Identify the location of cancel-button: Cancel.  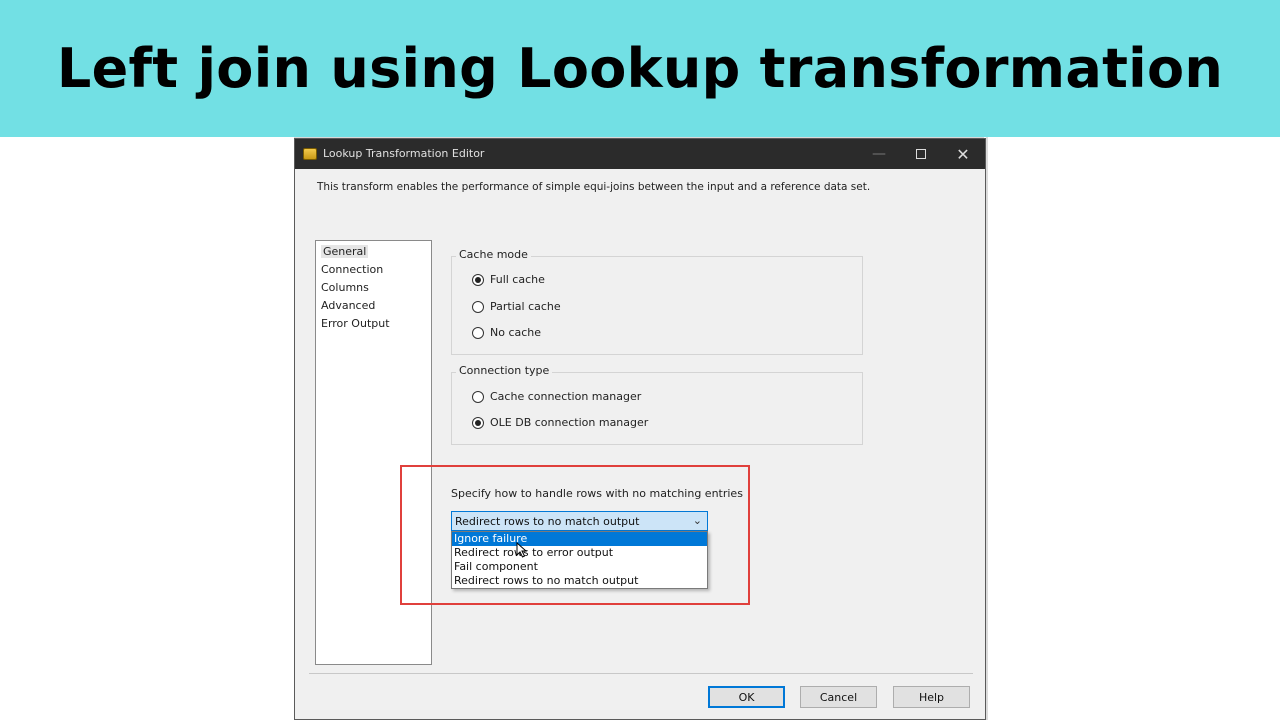
(838, 697).